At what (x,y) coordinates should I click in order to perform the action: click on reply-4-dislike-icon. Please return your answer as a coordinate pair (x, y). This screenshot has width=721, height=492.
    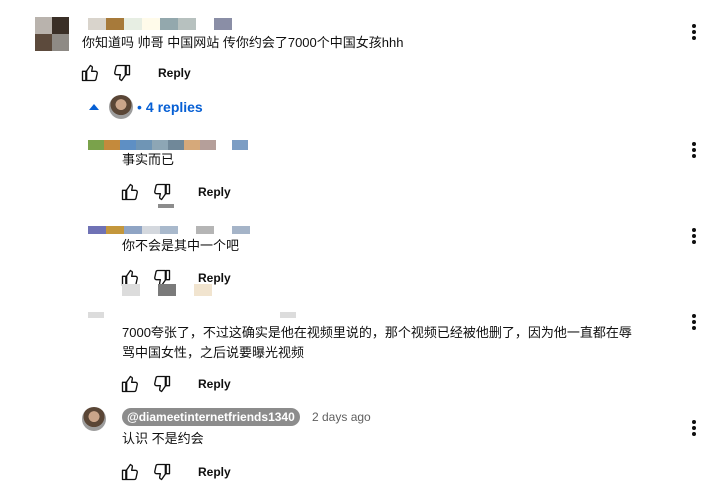
    Looking at the image, I should click on (162, 472).